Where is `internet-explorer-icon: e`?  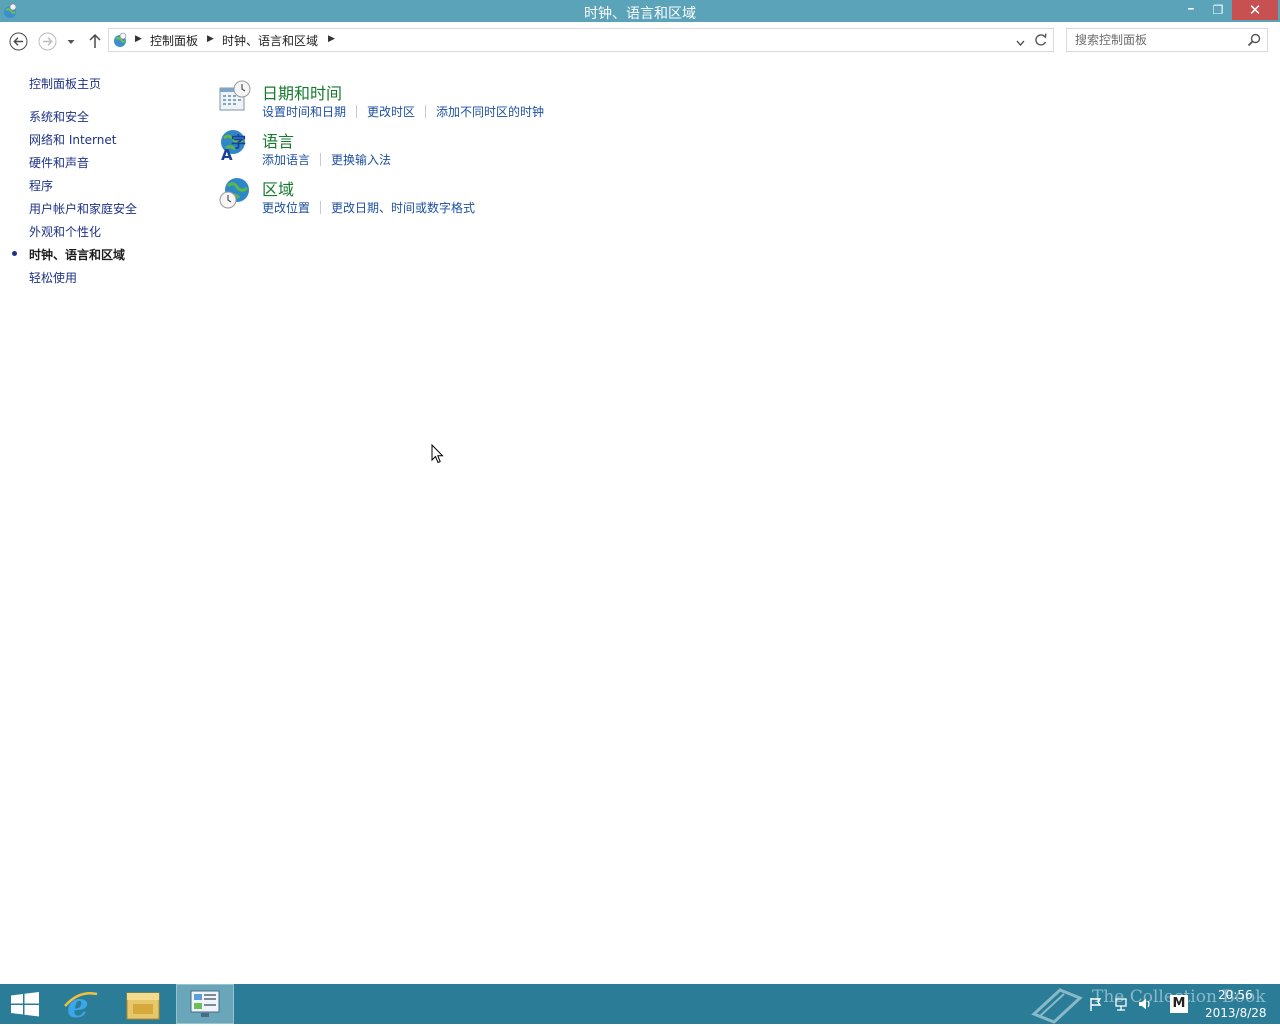
internet-explorer-icon: e is located at coordinates (81, 1006).